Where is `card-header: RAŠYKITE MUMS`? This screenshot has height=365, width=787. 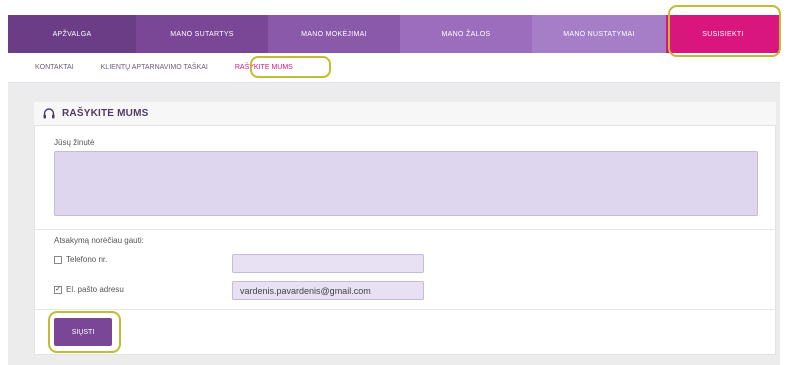 card-header: RAŠYKITE MUMS is located at coordinates (405, 114).